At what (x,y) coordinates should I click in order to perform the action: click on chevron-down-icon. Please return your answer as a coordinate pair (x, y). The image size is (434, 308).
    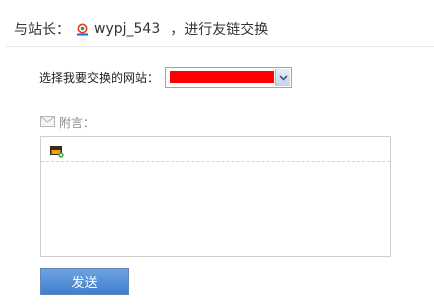
    Looking at the image, I should click on (283, 77).